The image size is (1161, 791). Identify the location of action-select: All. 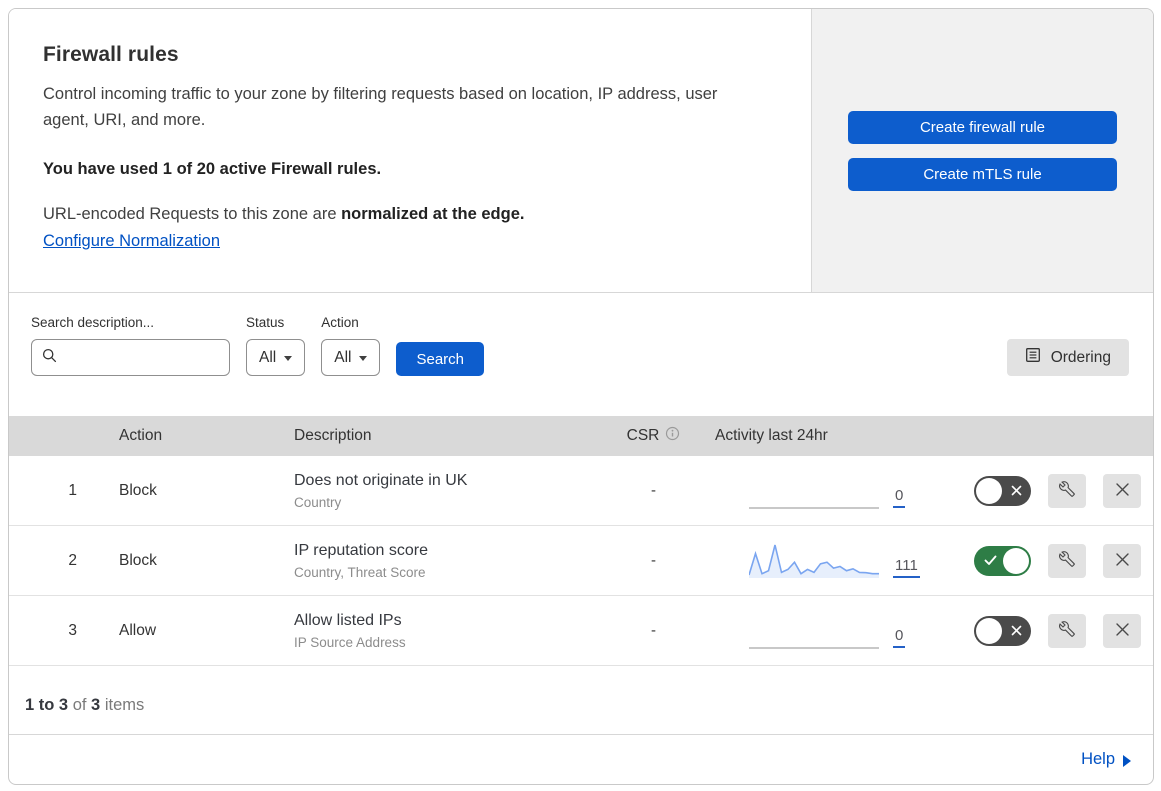
(351, 357).